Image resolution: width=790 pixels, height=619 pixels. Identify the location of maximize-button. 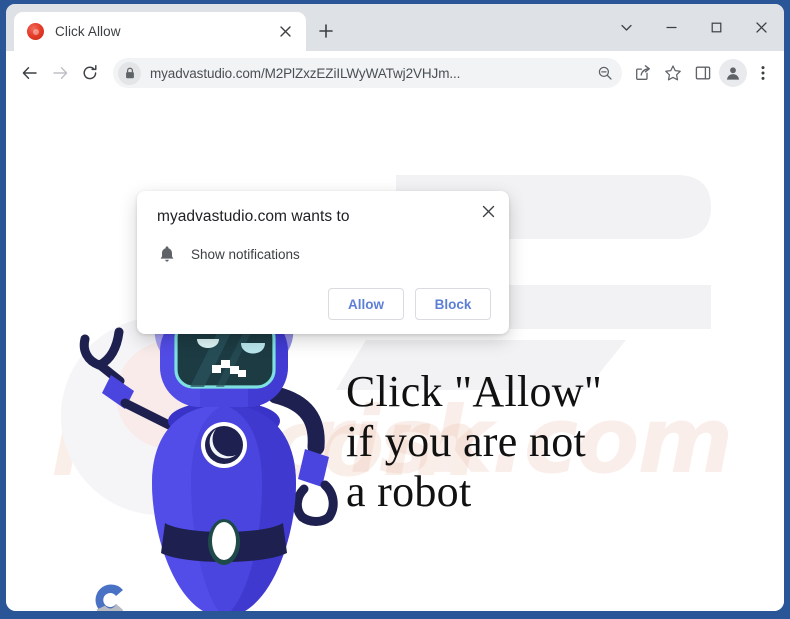
(716, 27).